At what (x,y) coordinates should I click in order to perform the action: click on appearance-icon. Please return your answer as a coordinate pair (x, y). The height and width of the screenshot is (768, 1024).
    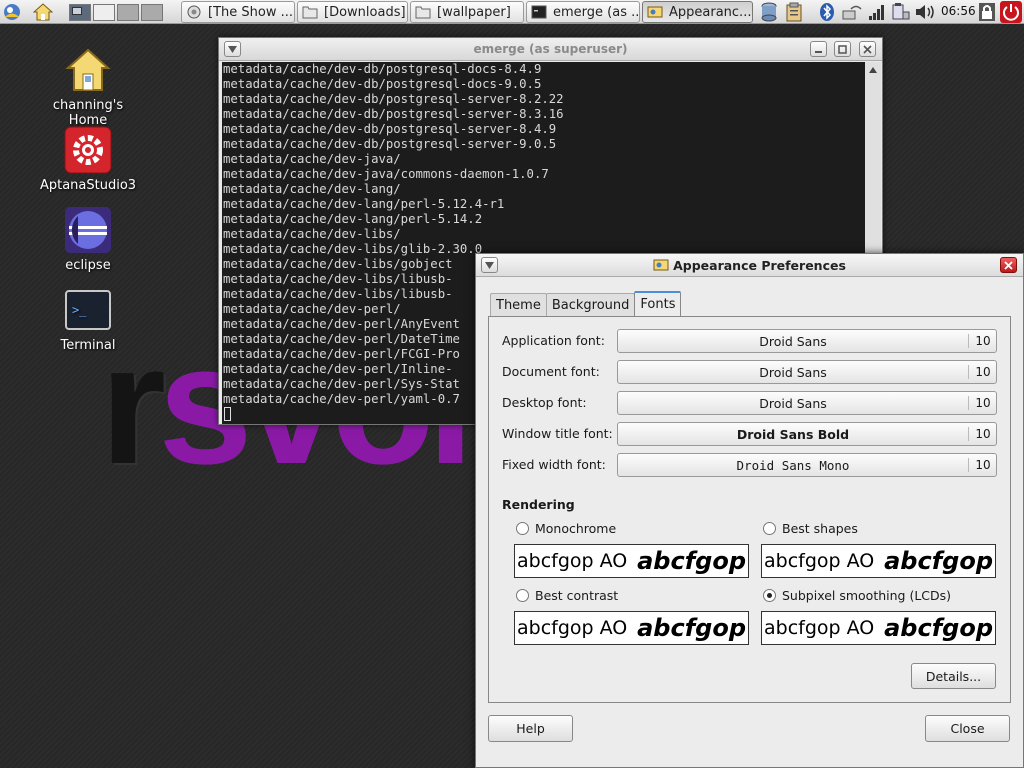
    Looking at the image, I should click on (661, 265).